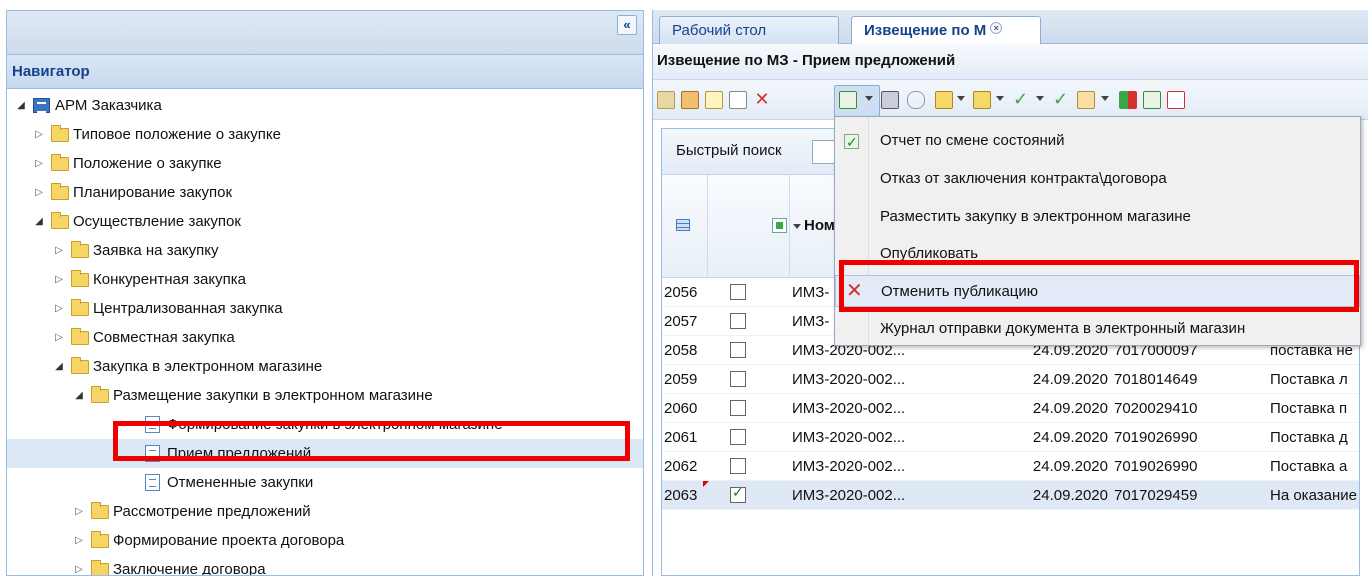 The width and height of the screenshot is (1368, 576). Describe the element at coordinates (929, 253) in the screenshot. I see `menu-item-label: Опубликовать` at that location.